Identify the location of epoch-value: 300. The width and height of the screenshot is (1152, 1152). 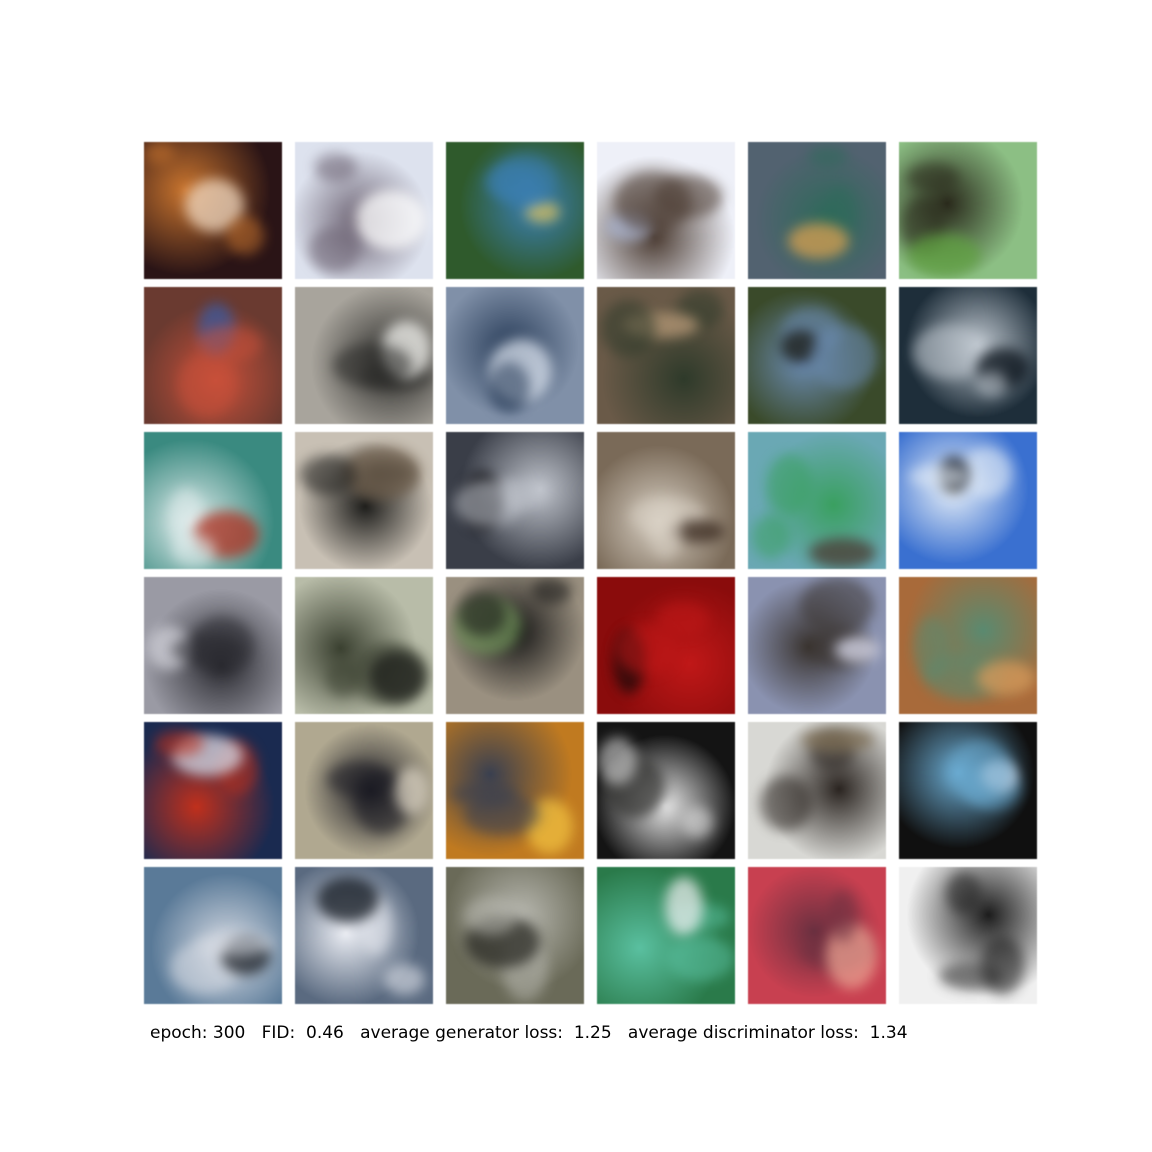
(229, 1033).